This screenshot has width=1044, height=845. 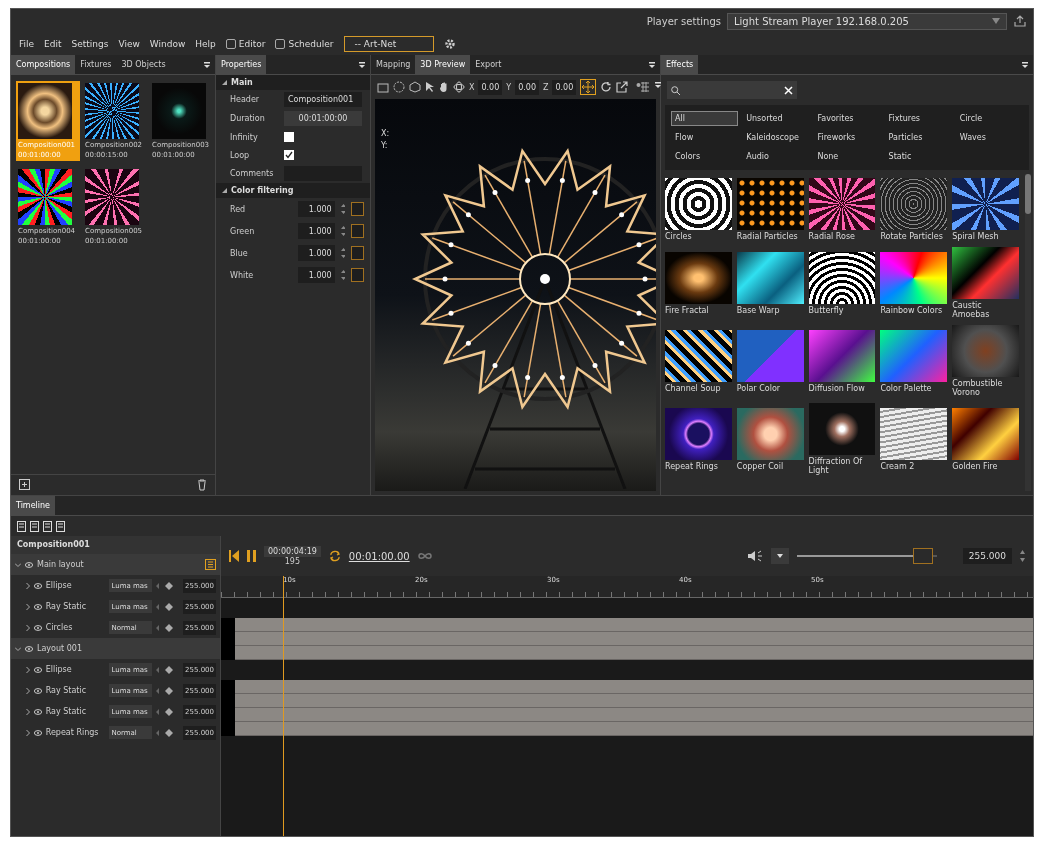 What do you see at coordinates (443, 64) in the screenshot?
I see `panel-tab: 3D Preview` at bounding box center [443, 64].